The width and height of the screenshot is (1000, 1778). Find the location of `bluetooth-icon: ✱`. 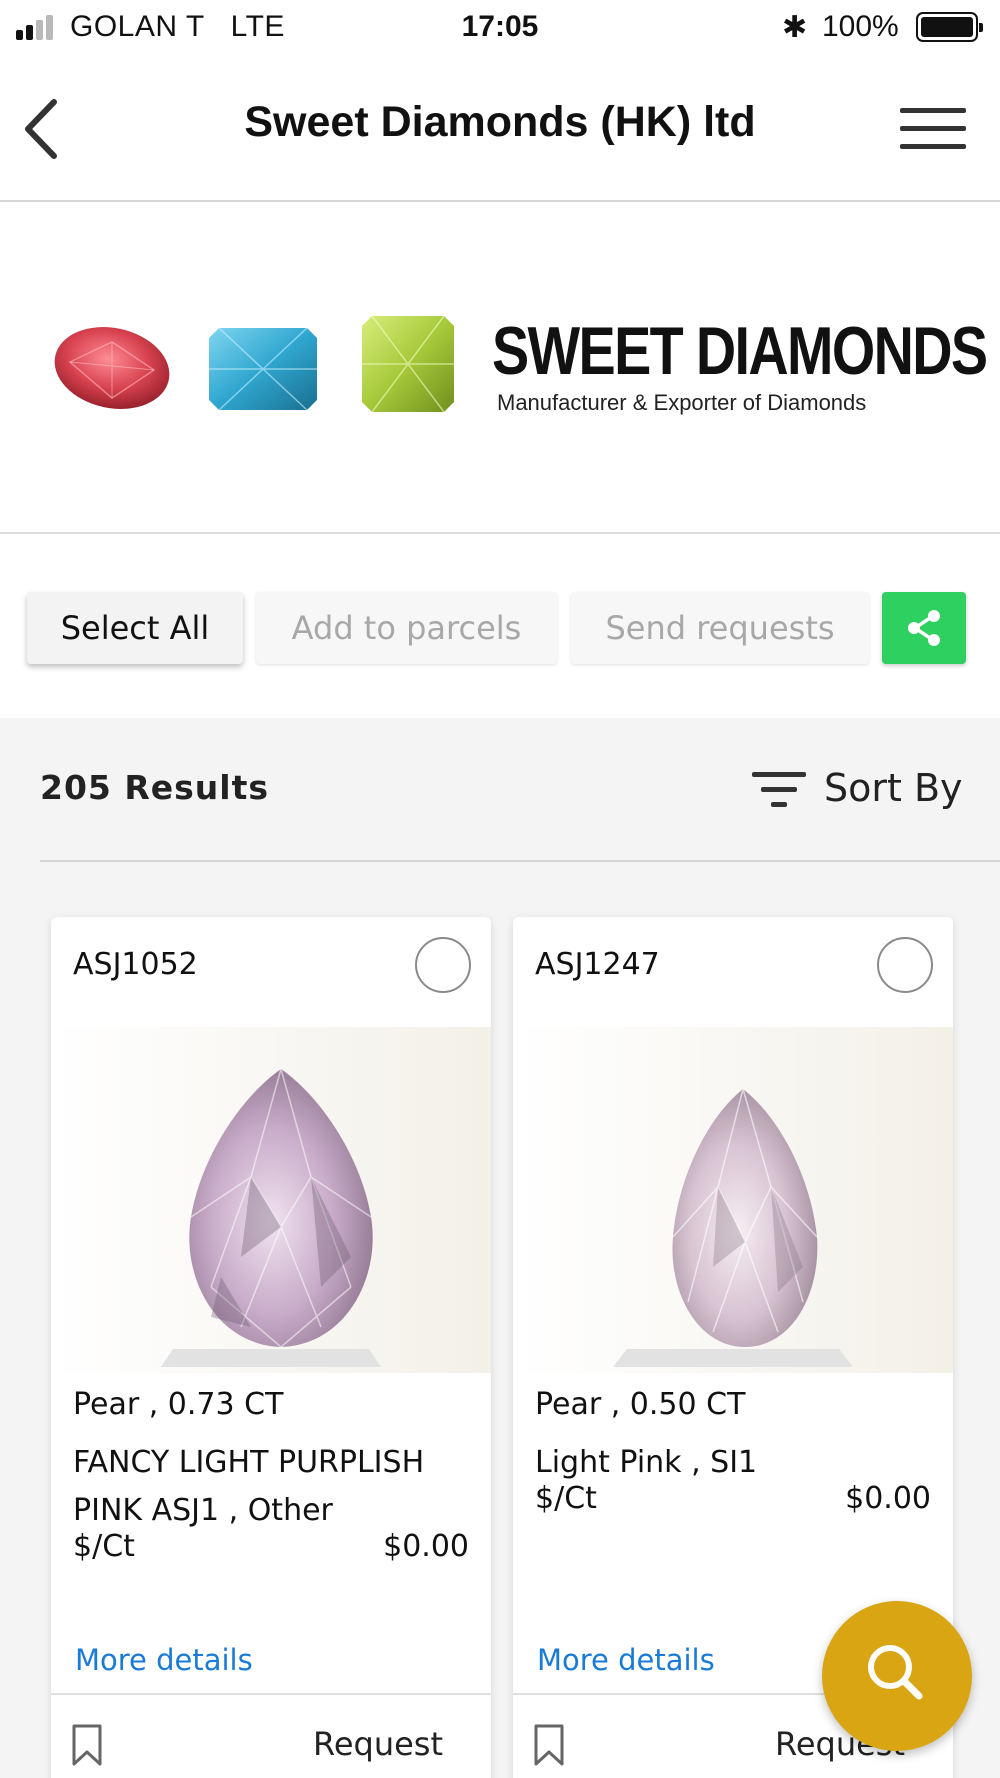

bluetooth-icon: ✱ is located at coordinates (795, 27).